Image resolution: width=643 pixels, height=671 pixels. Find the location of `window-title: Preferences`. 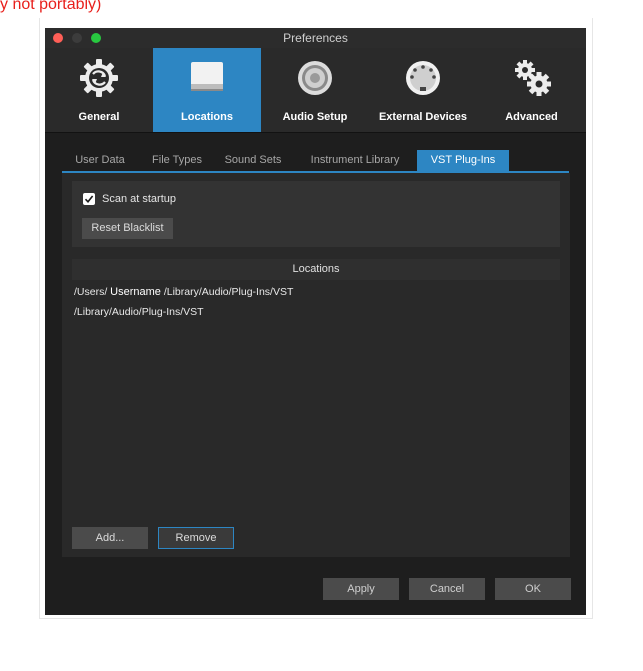

window-title: Preferences is located at coordinates (315, 38).